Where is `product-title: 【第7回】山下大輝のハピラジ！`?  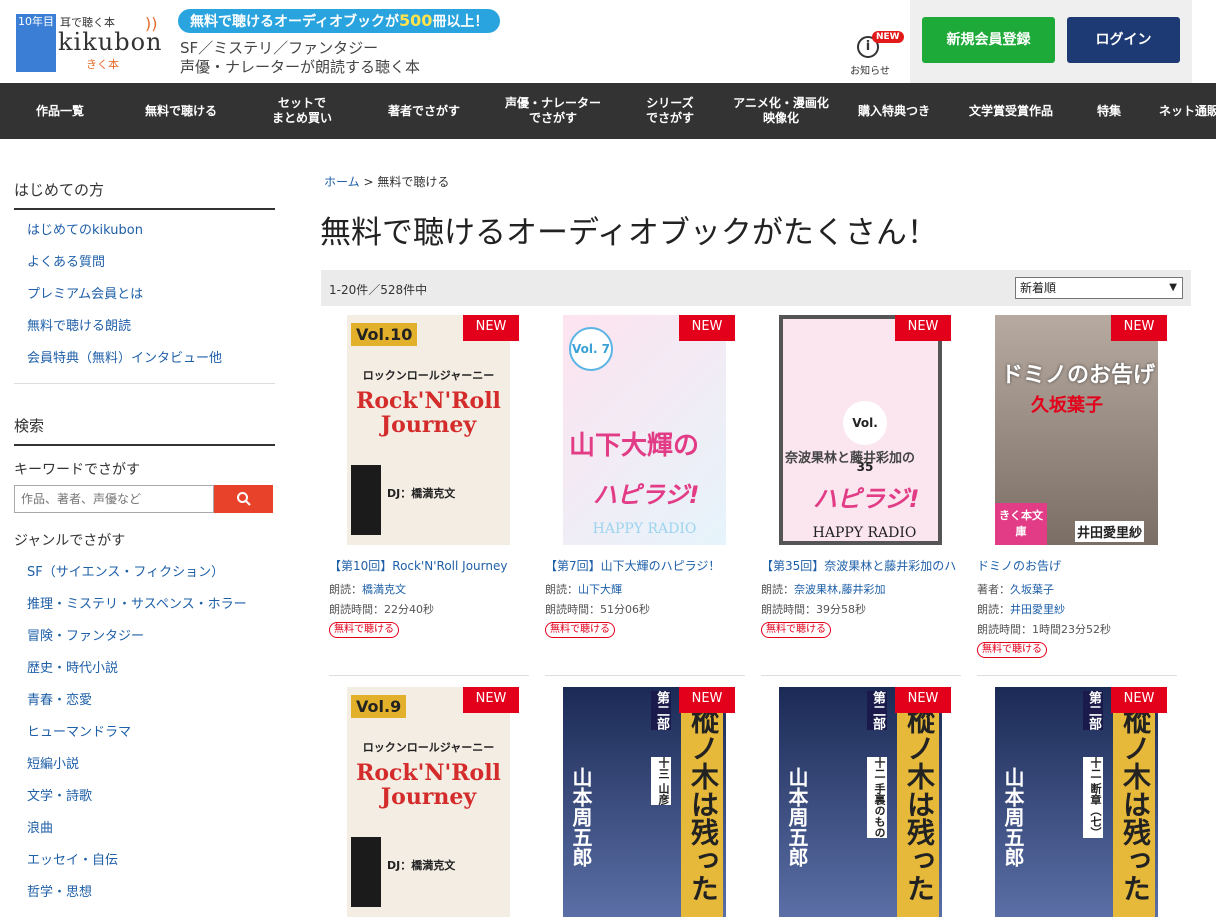 product-title: 【第7回】山下大輝のハピラジ！ is located at coordinates (645, 565).